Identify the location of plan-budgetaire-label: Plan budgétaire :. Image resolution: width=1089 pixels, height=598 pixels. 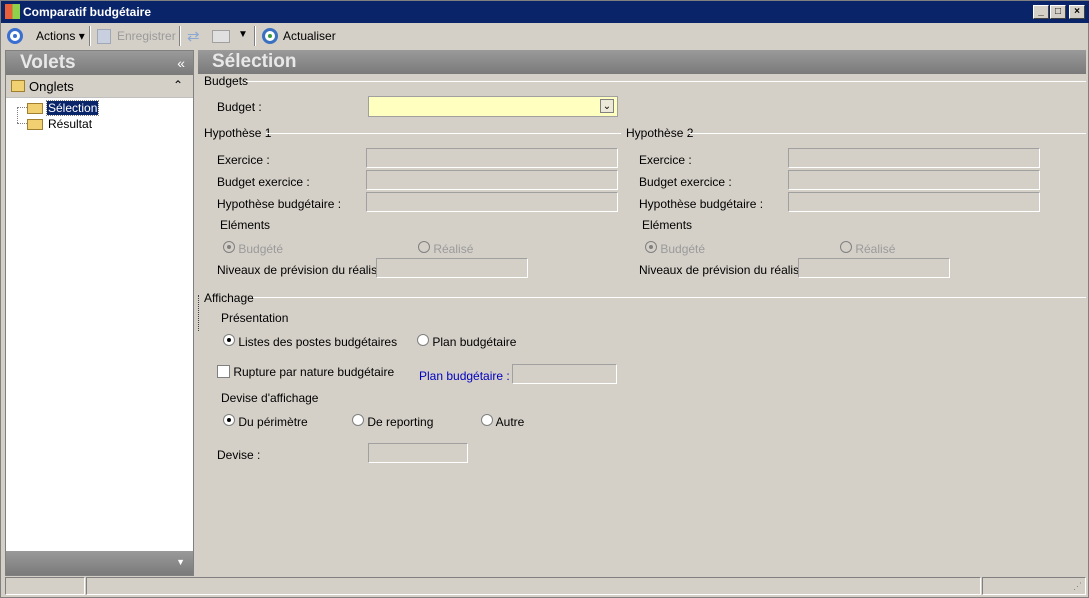
(464, 376).